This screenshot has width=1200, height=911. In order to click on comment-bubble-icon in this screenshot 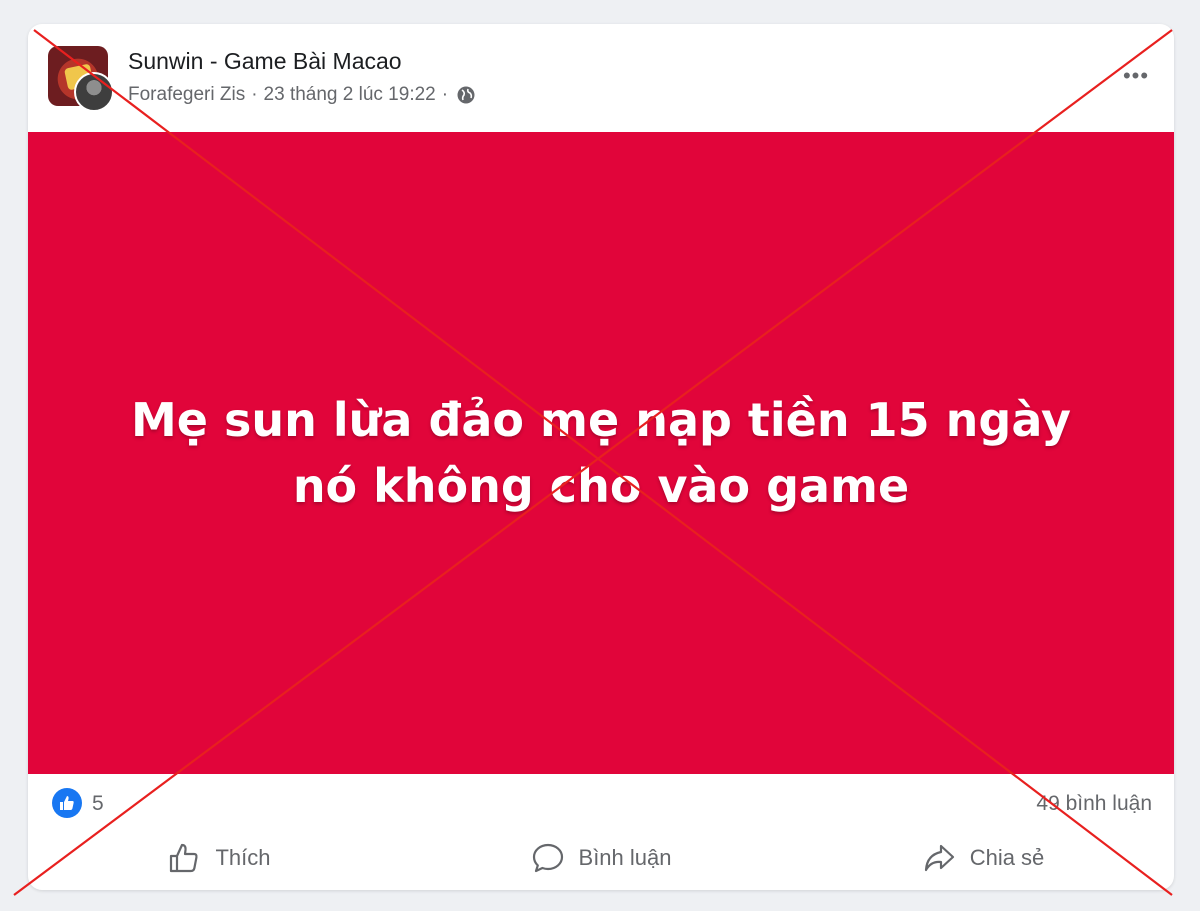, I will do `click(547, 858)`.